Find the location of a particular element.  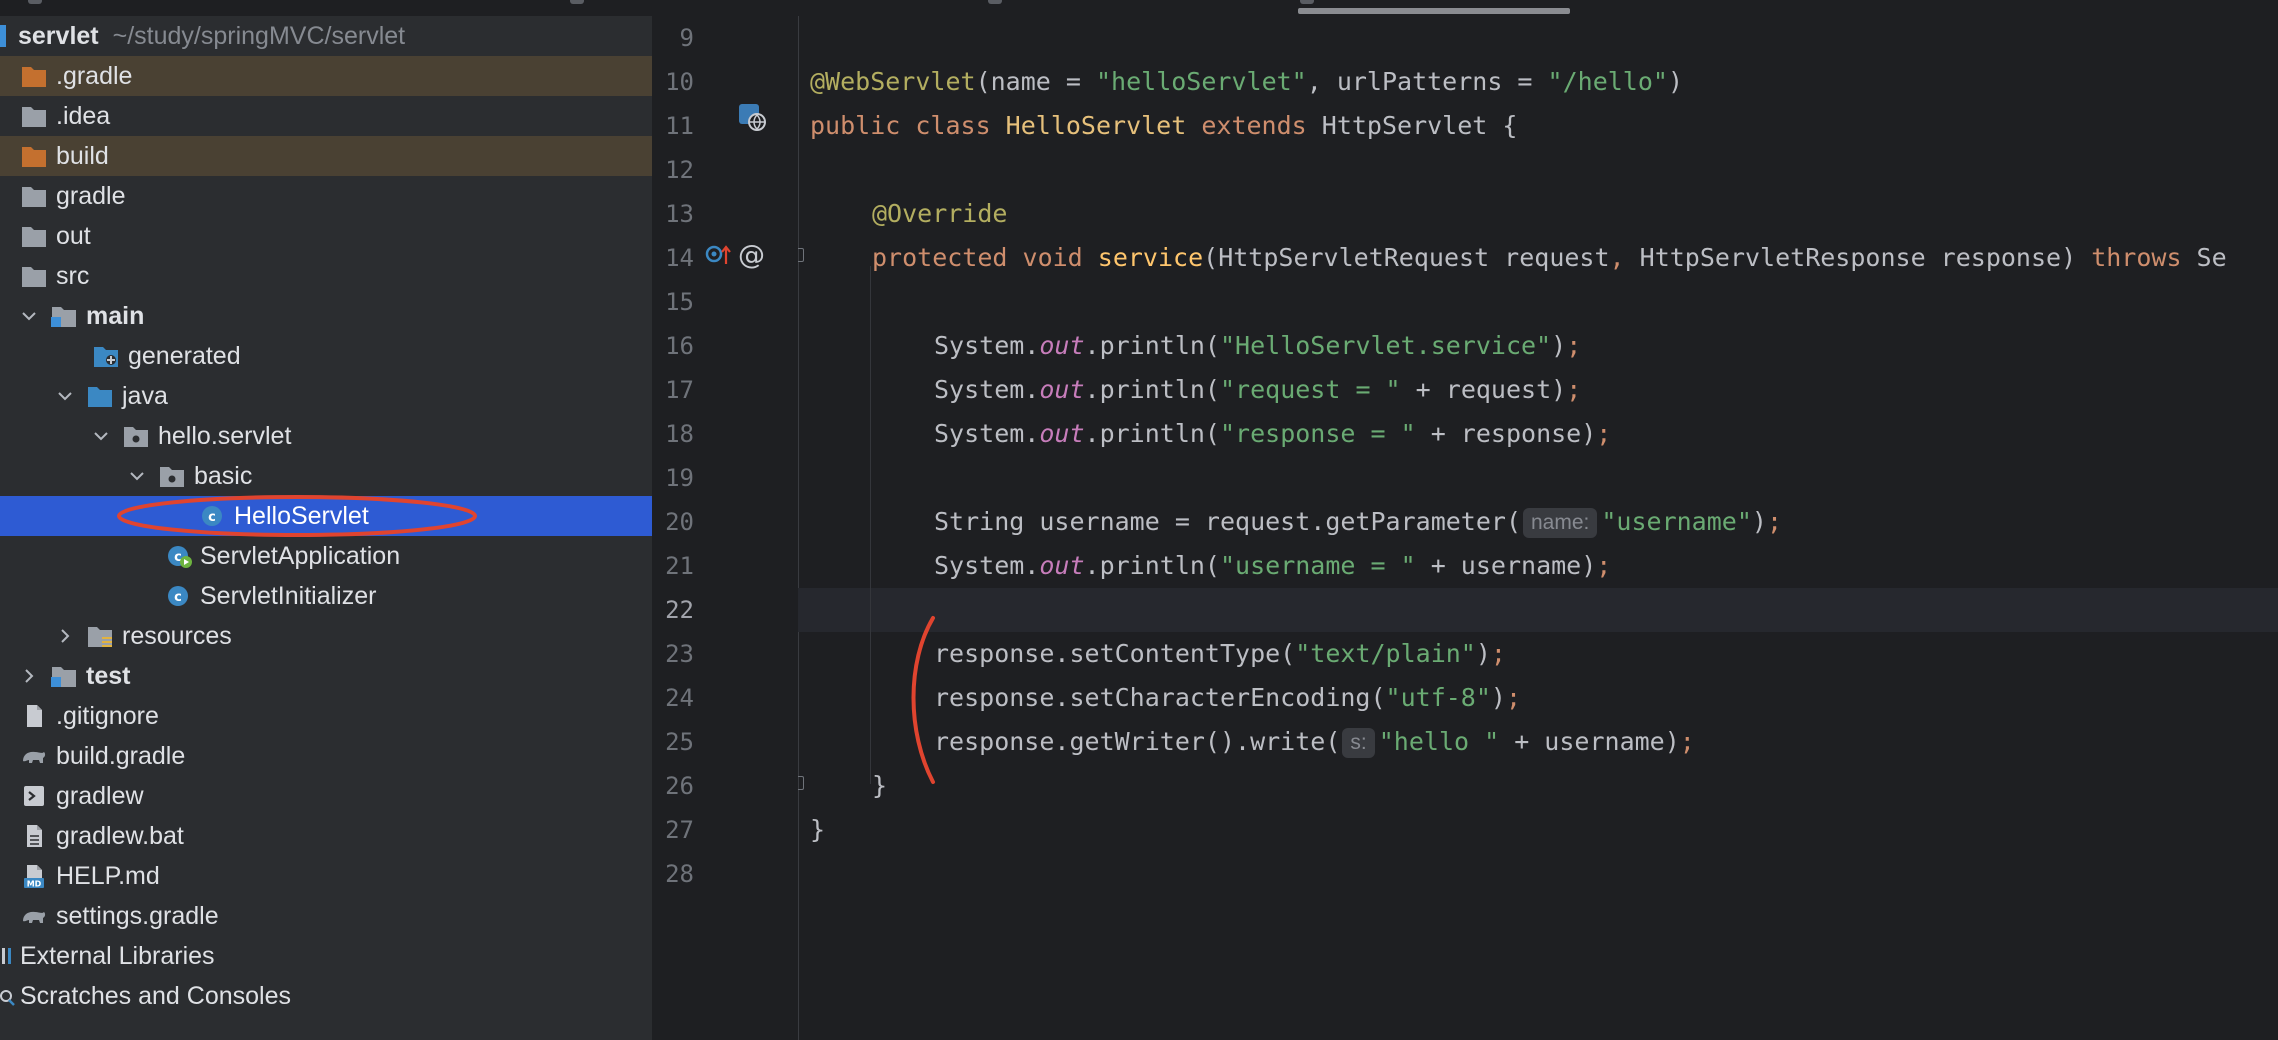

tree-item-label: .gitignore is located at coordinates (107, 715).